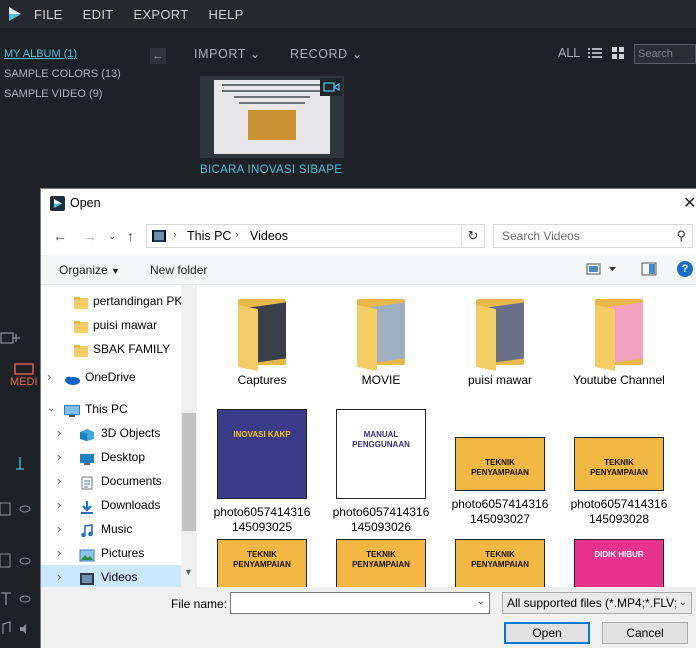 The height and width of the screenshot is (648, 696). I want to click on back-arrow-icon: ←, so click(60, 236).